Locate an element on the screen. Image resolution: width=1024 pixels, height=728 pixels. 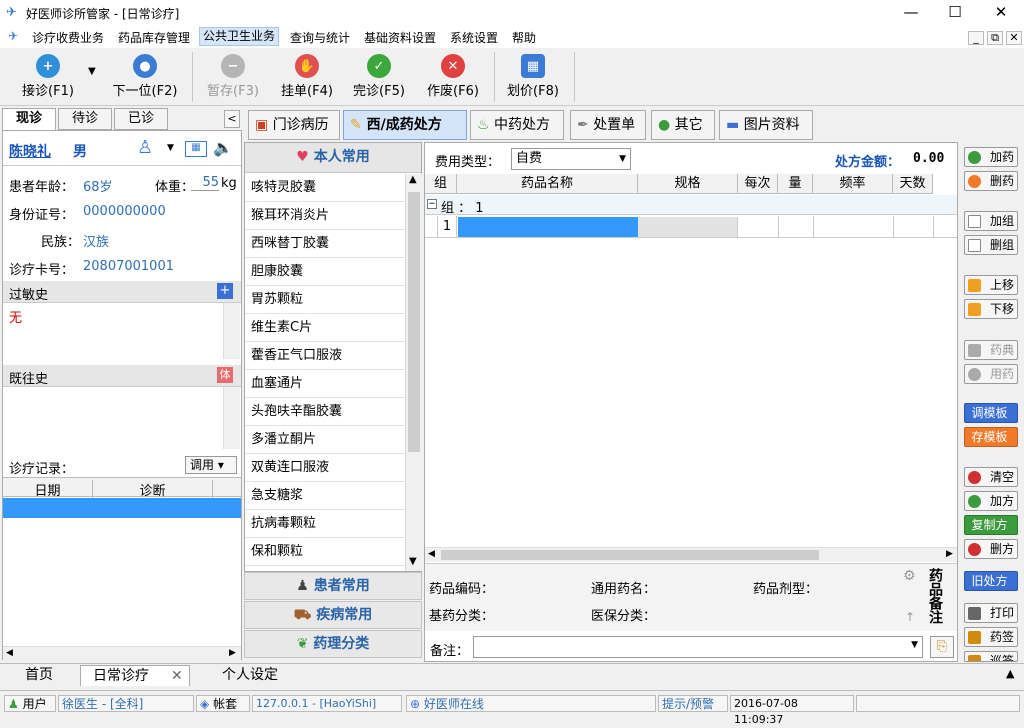
scroll-down-icon: ▼ is located at coordinates (413, 561).